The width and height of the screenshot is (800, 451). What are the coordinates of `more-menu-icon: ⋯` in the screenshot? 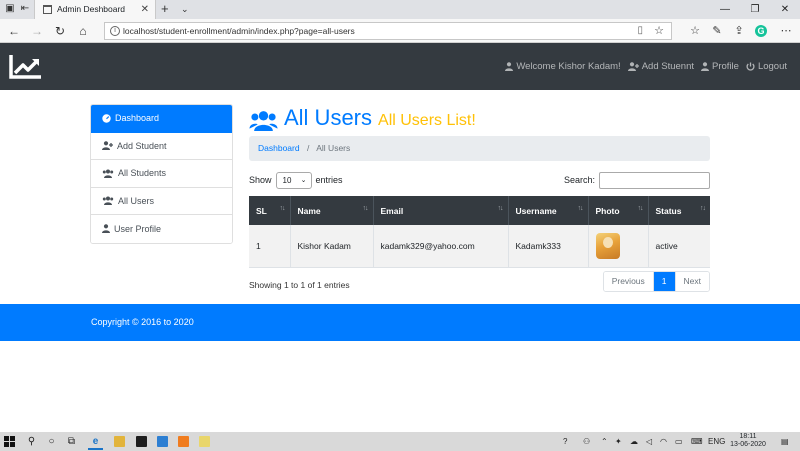 It's located at (786, 31).